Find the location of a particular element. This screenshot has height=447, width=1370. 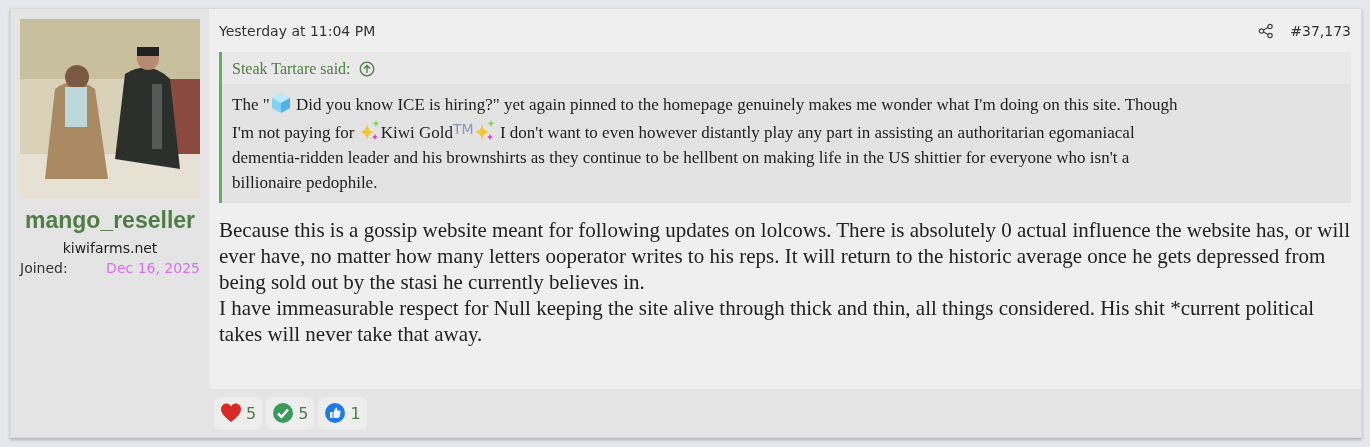

checkmark-icon is located at coordinates (283, 413).